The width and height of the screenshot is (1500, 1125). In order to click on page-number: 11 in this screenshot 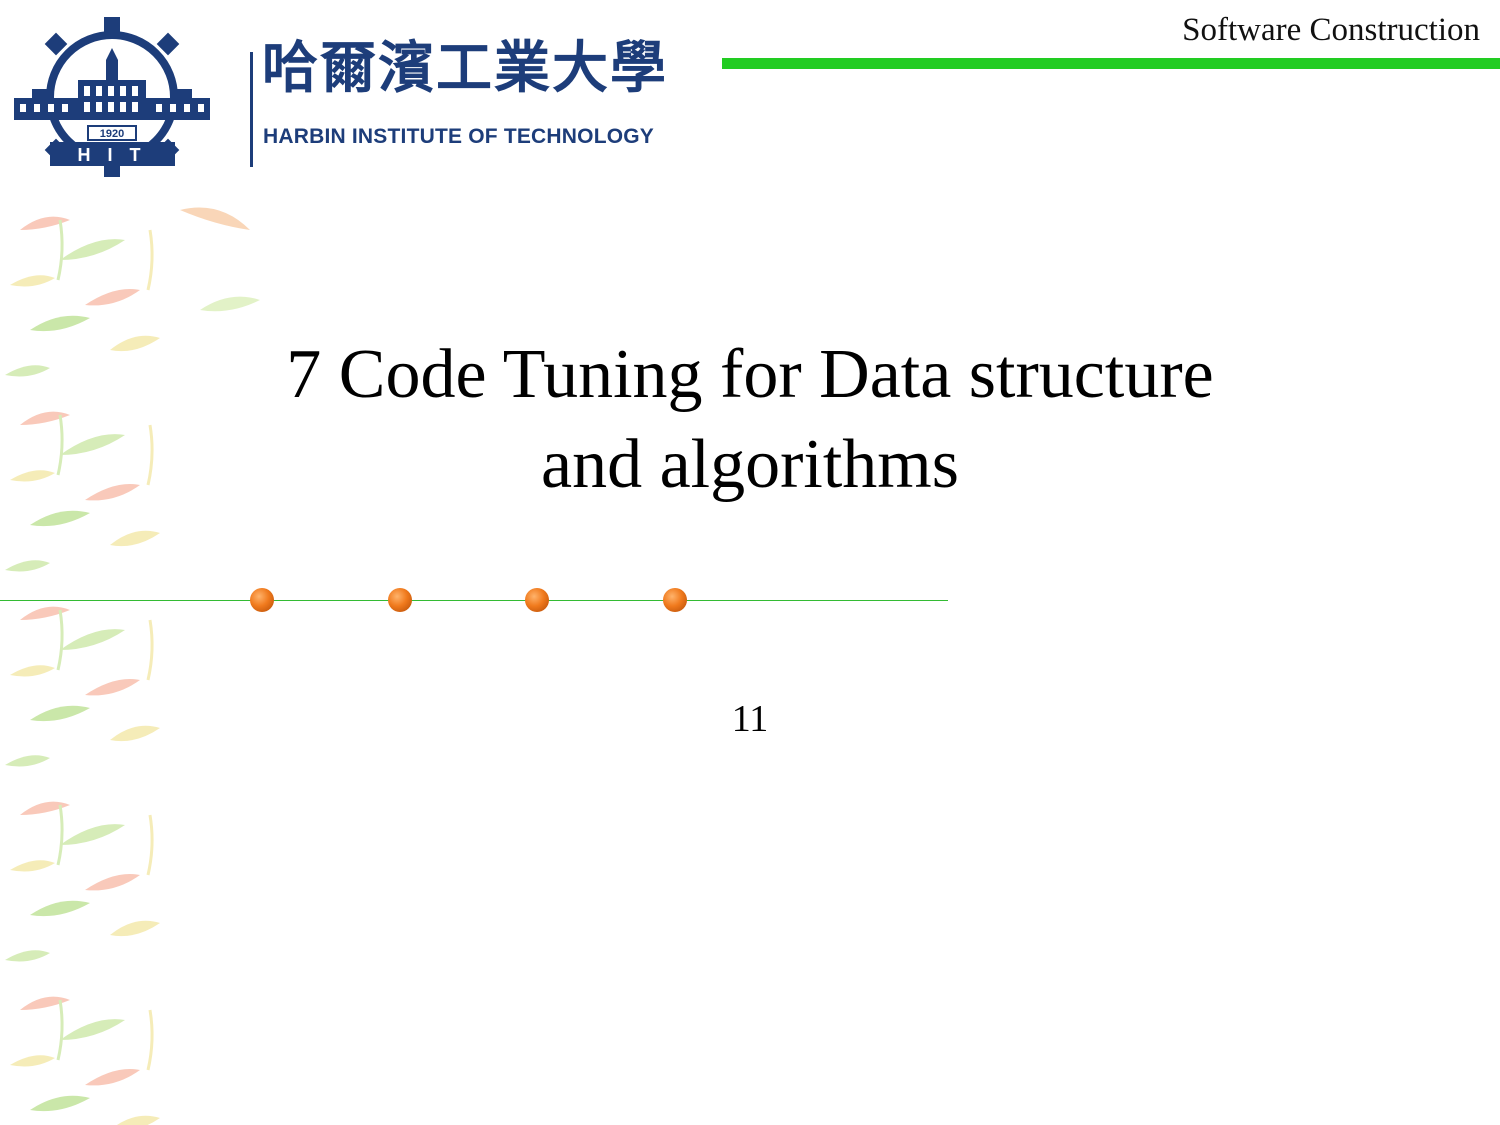, I will do `click(750, 719)`.